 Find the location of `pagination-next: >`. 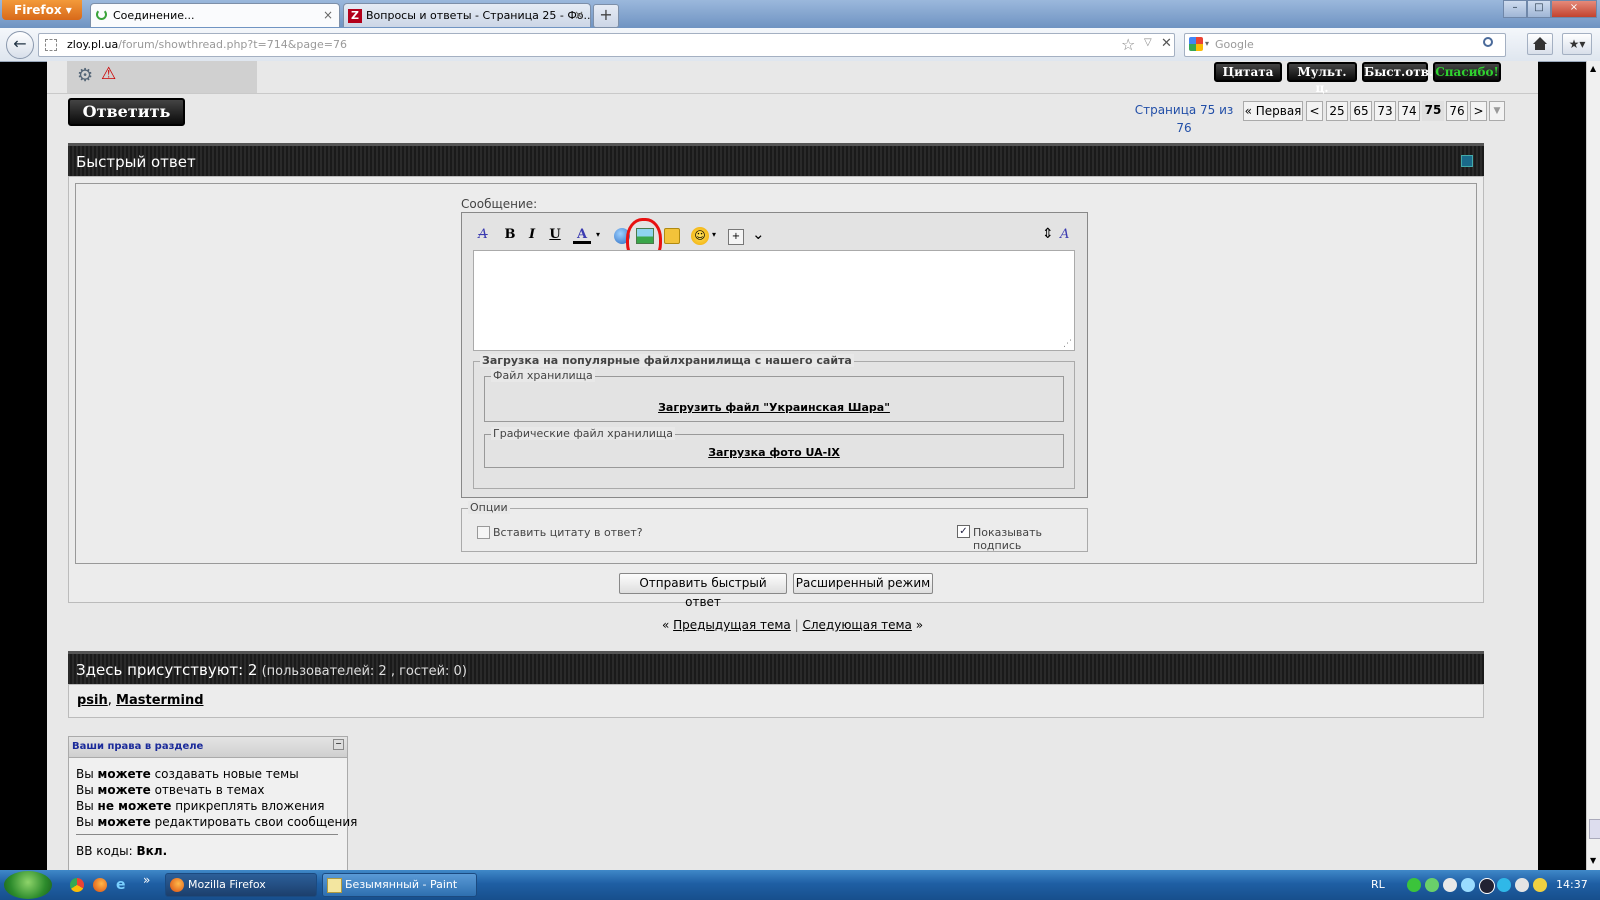

pagination-next: > is located at coordinates (1478, 111).